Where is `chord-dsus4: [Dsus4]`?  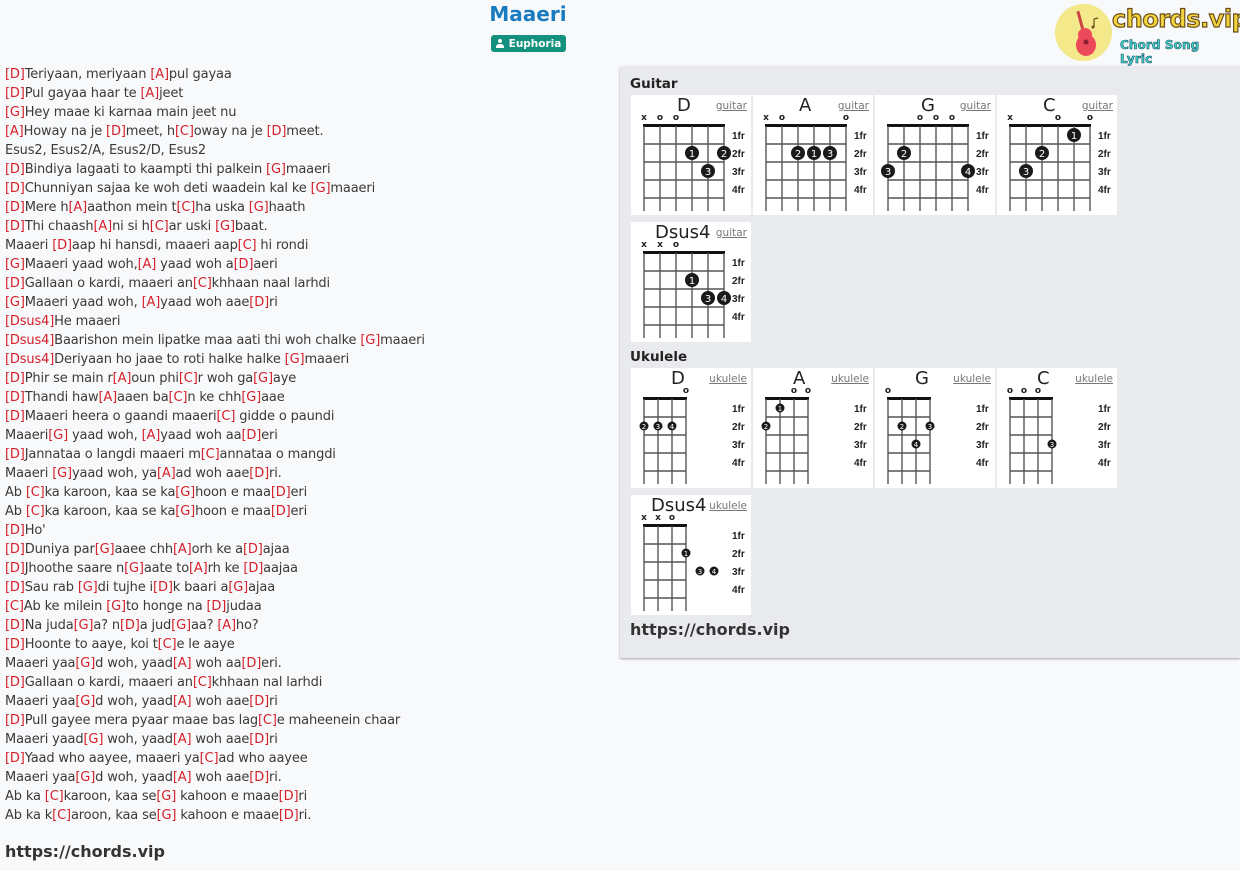 chord-dsus4: [Dsus4] is located at coordinates (29, 359).